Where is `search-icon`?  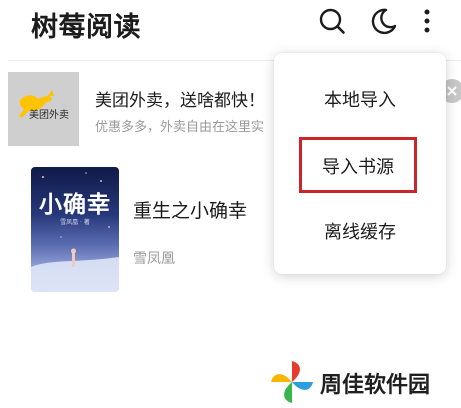
search-icon is located at coordinates (332, 21).